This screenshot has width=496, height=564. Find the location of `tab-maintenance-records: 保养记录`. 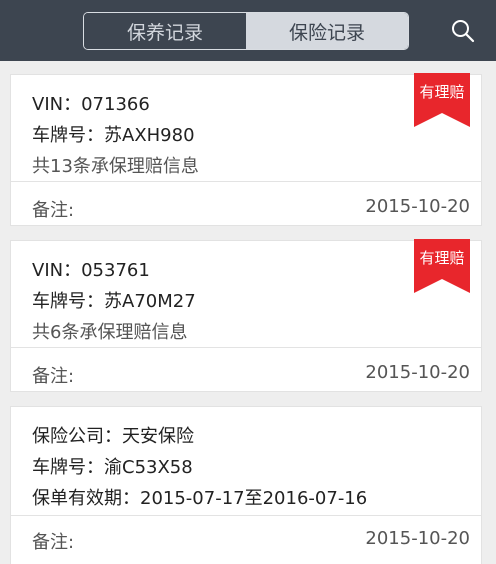

tab-maintenance-records: 保养记录 is located at coordinates (165, 31).